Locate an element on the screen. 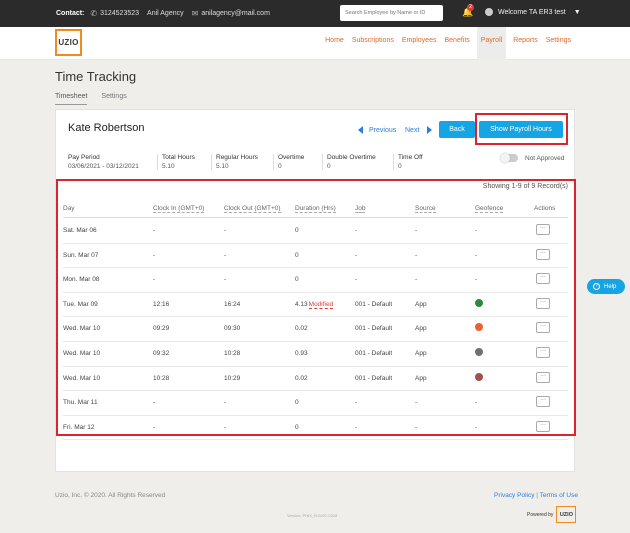 Image resolution: width=630 pixels, height=533 pixels. privacy-policy-link: Privacy Policy is located at coordinates (514, 495).